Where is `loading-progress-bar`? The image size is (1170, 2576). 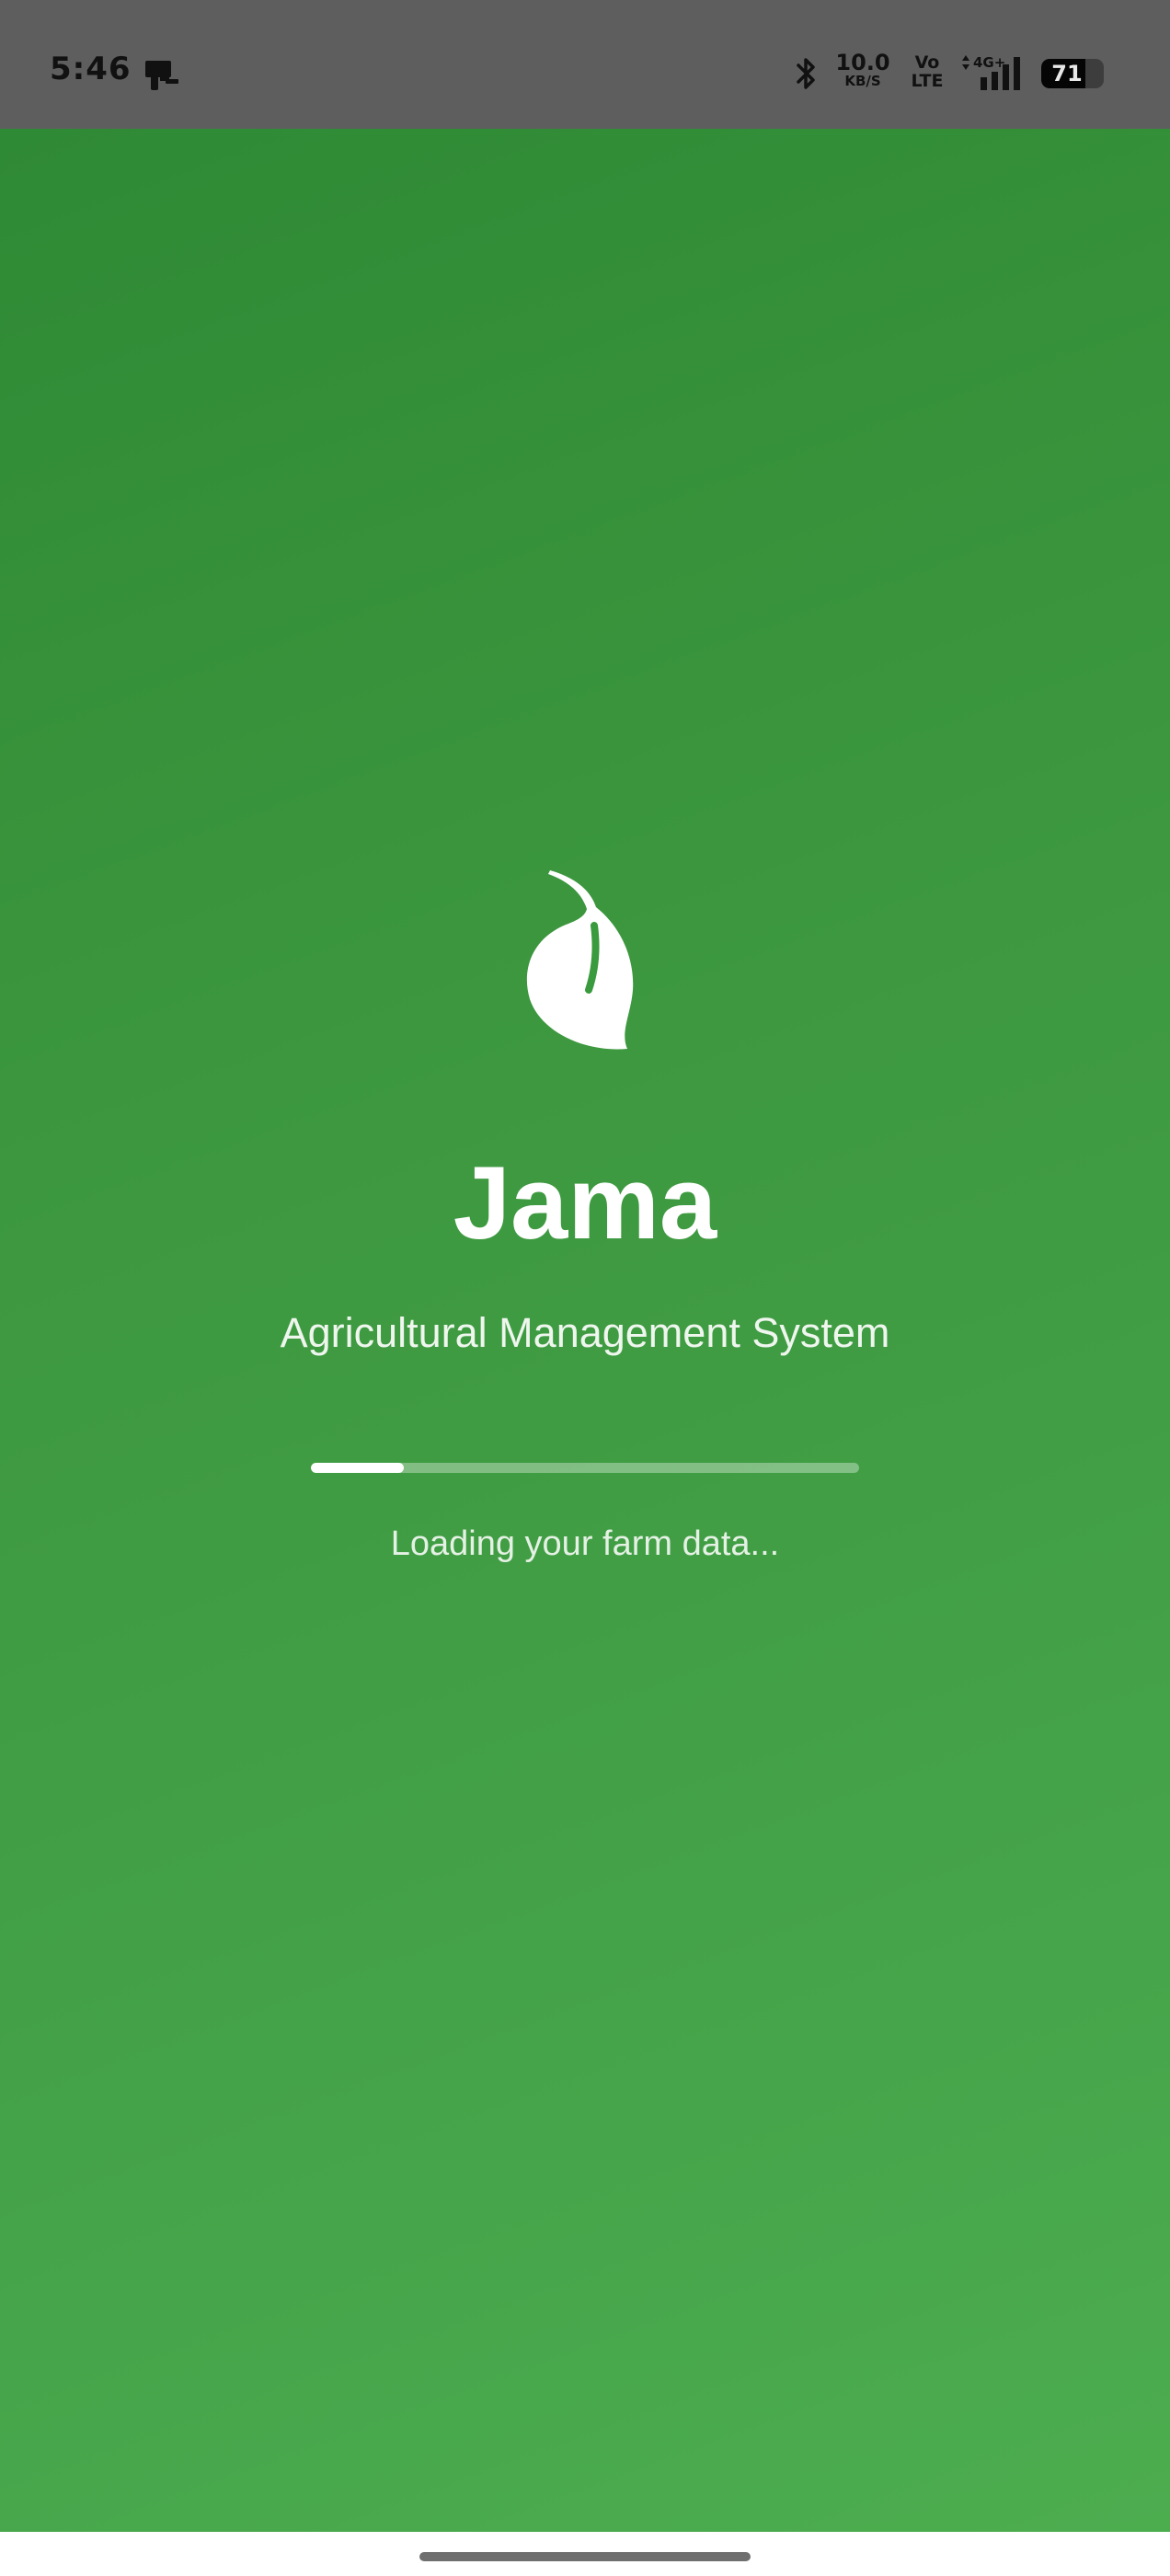
loading-progress-bar is located at coordinates (585, 1468).